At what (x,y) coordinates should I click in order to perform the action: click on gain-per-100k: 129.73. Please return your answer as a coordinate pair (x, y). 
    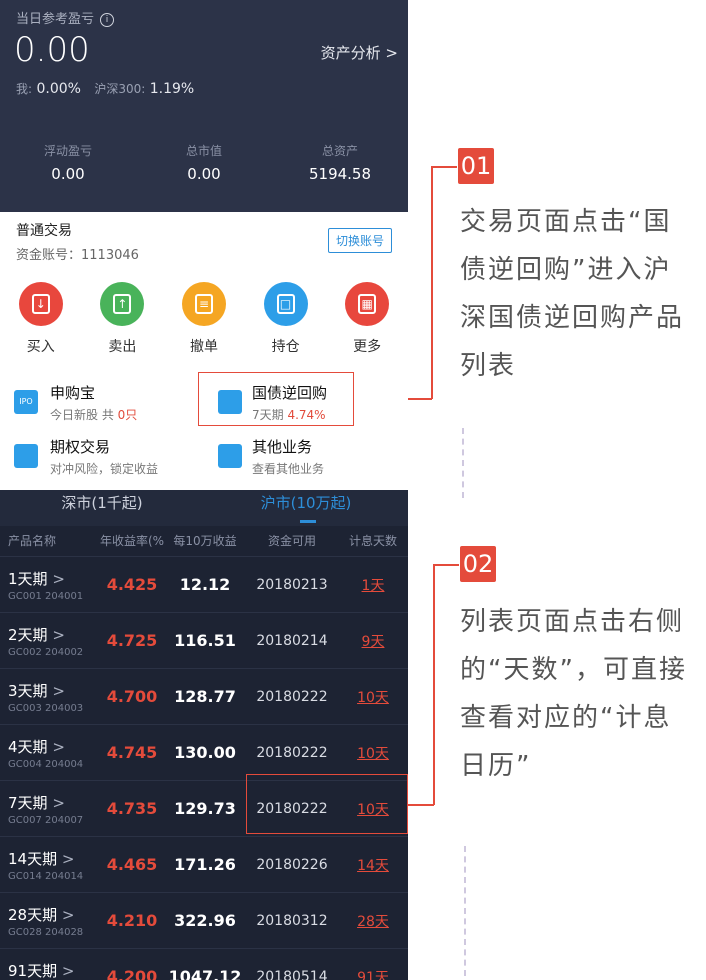
    Looking at the image, I should click on (205, 808).